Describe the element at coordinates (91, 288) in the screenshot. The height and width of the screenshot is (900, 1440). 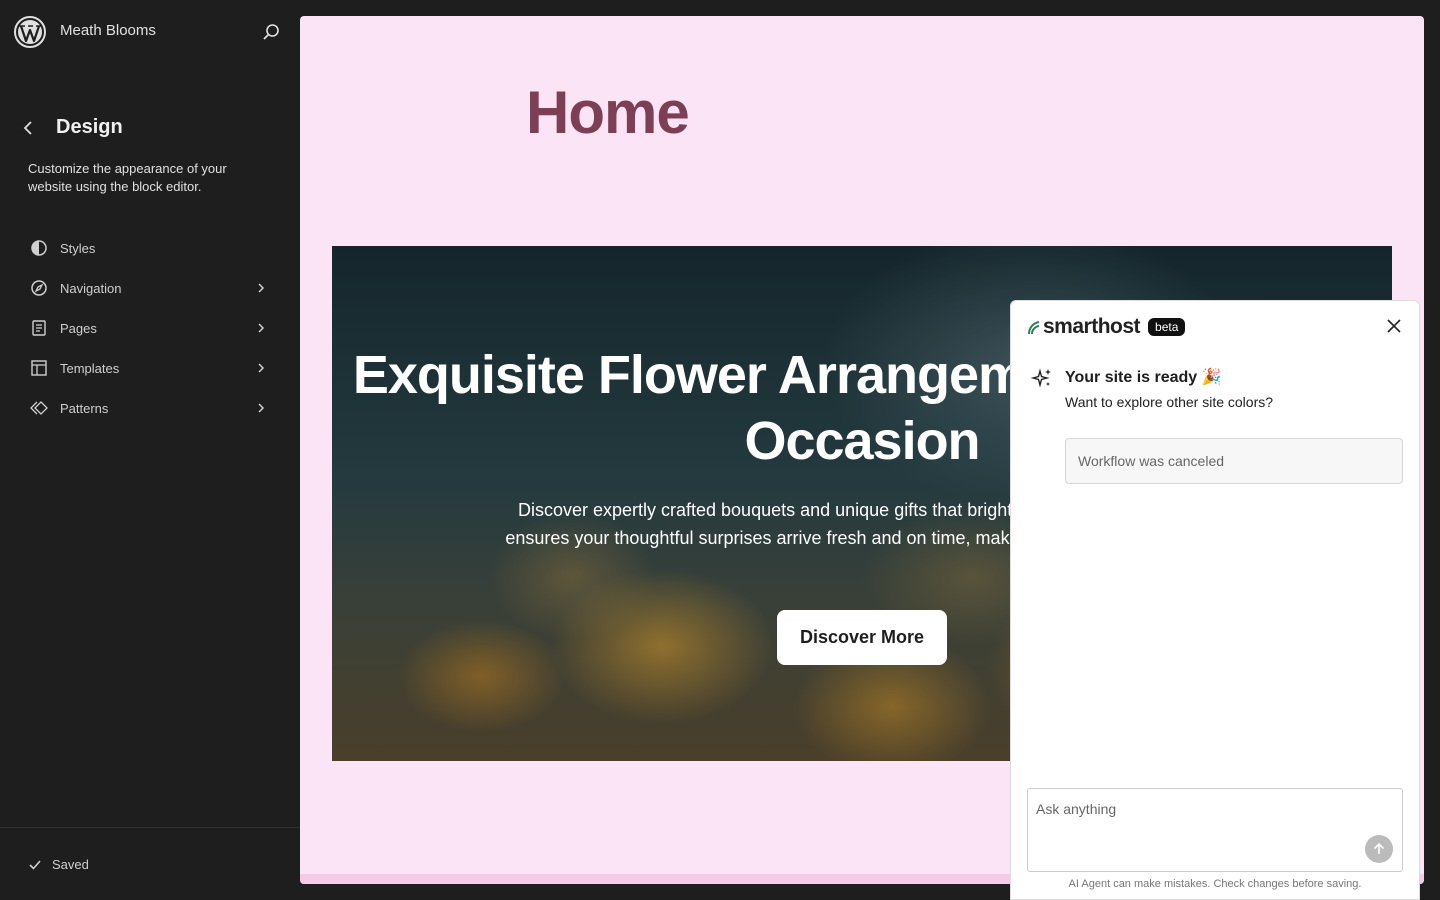
I see `sidebar-item-label: Navigation` at that location.